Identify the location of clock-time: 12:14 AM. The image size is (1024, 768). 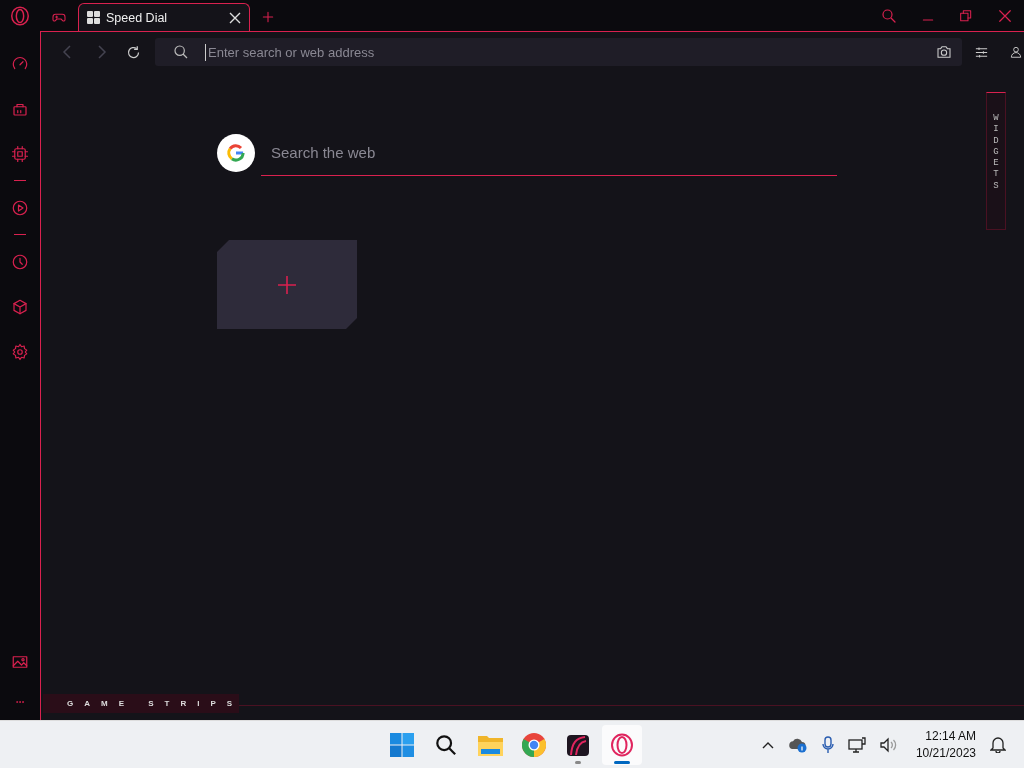
(950, 736).